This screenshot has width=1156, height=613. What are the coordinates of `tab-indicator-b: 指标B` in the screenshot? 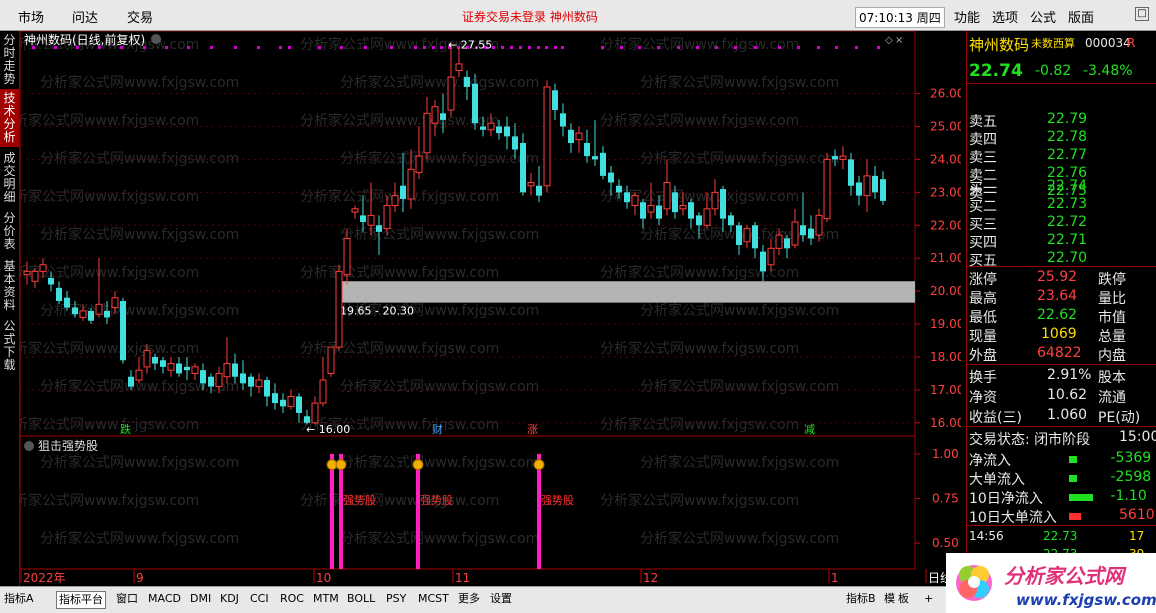 It's located at (861, 600).